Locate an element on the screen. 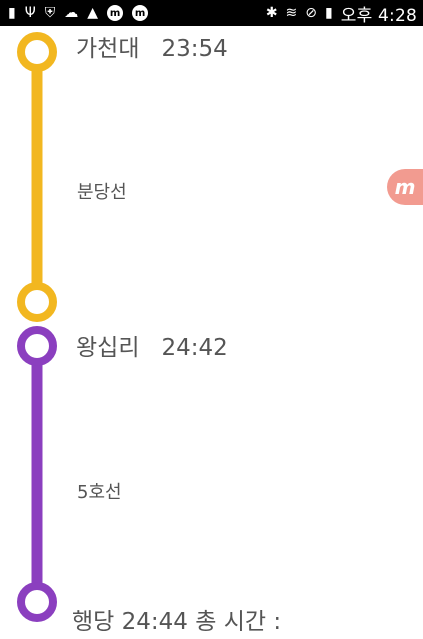 This screenshot has height=639, width=423. status-bar-right: ✱ ≋ ⊘ ▮ 오후 4:28 is located at coordinates (341, 13).